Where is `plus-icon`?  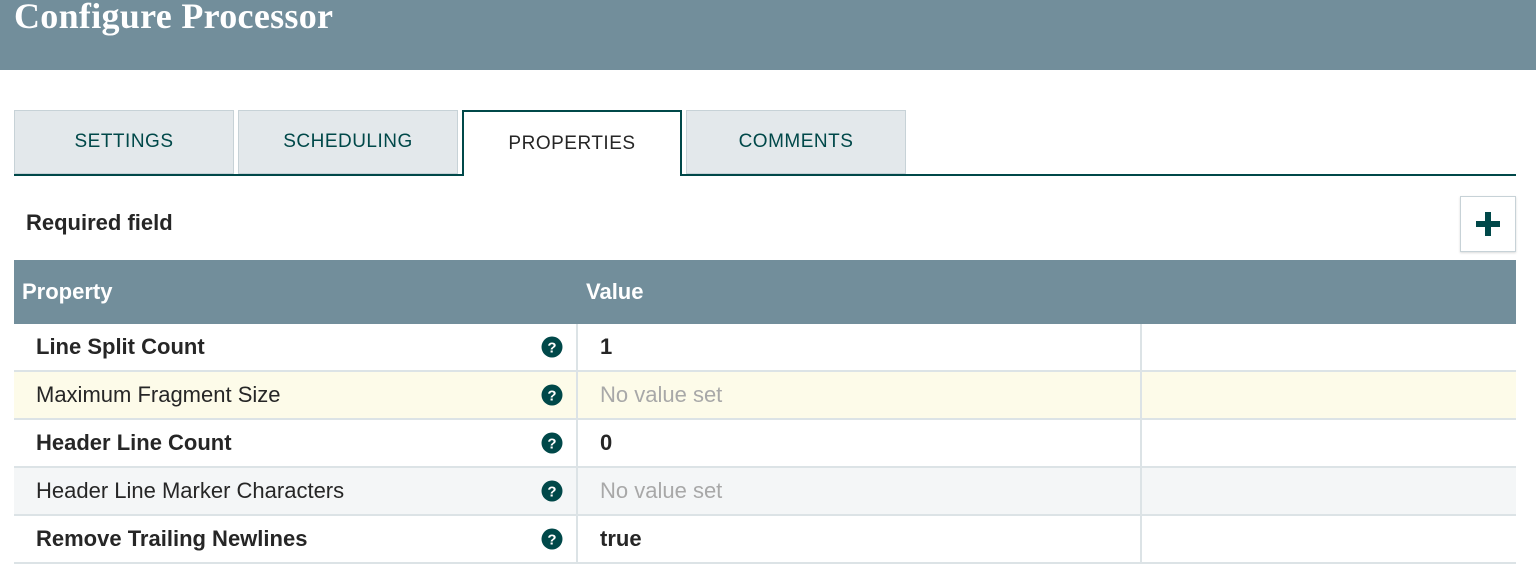
plus-icon is located at coordinates (1488, 224).